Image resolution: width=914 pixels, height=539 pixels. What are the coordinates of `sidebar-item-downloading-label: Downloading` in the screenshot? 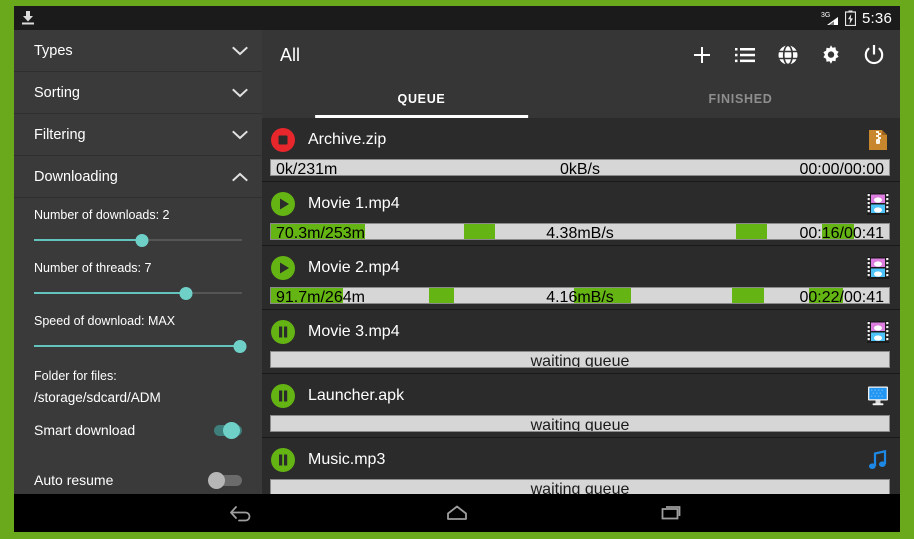 It's located at (76, 176).